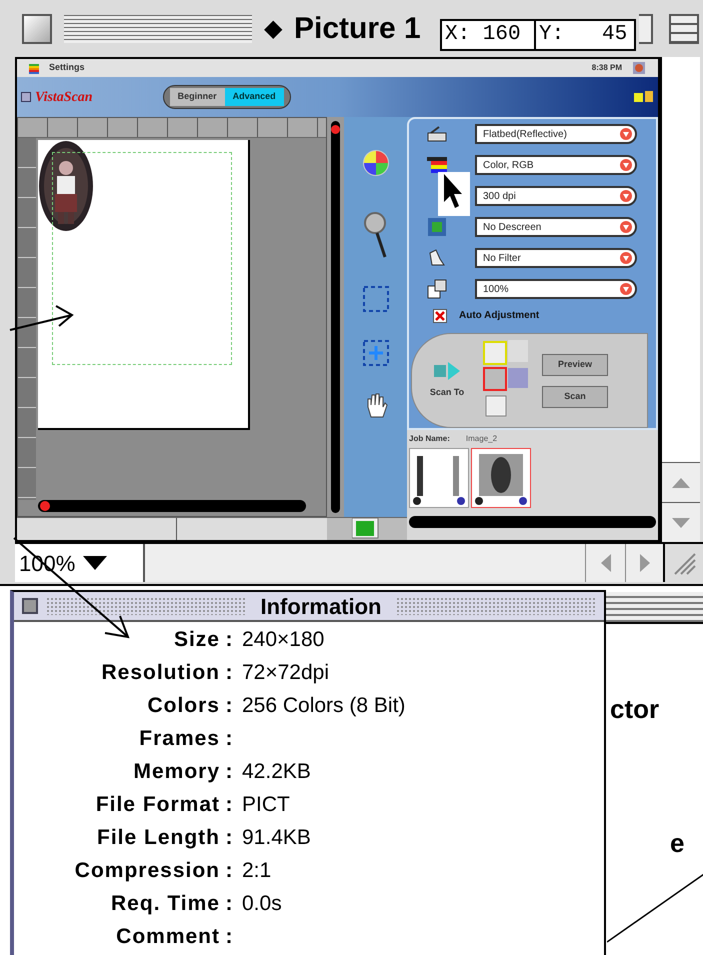  What do you see at coordinates (321, 606) in the screenshot?
I see `window-title: Information` at bounding box center [321, 606].